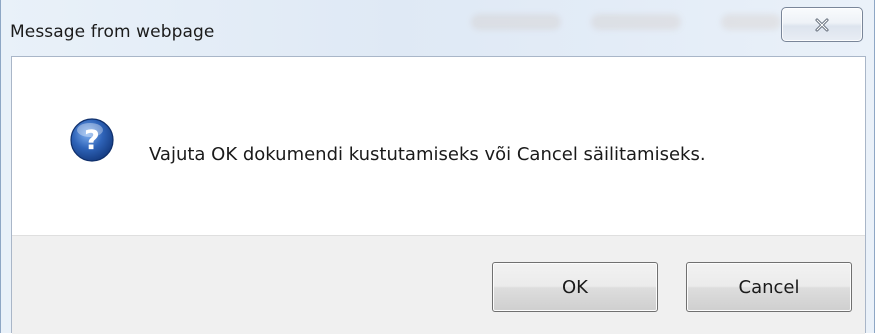 The height and width of the screenshot is (334, 875). Describe the element at coordinates (769, 287) in the screenshot. I see `cancel-button: Cancel` at that location.